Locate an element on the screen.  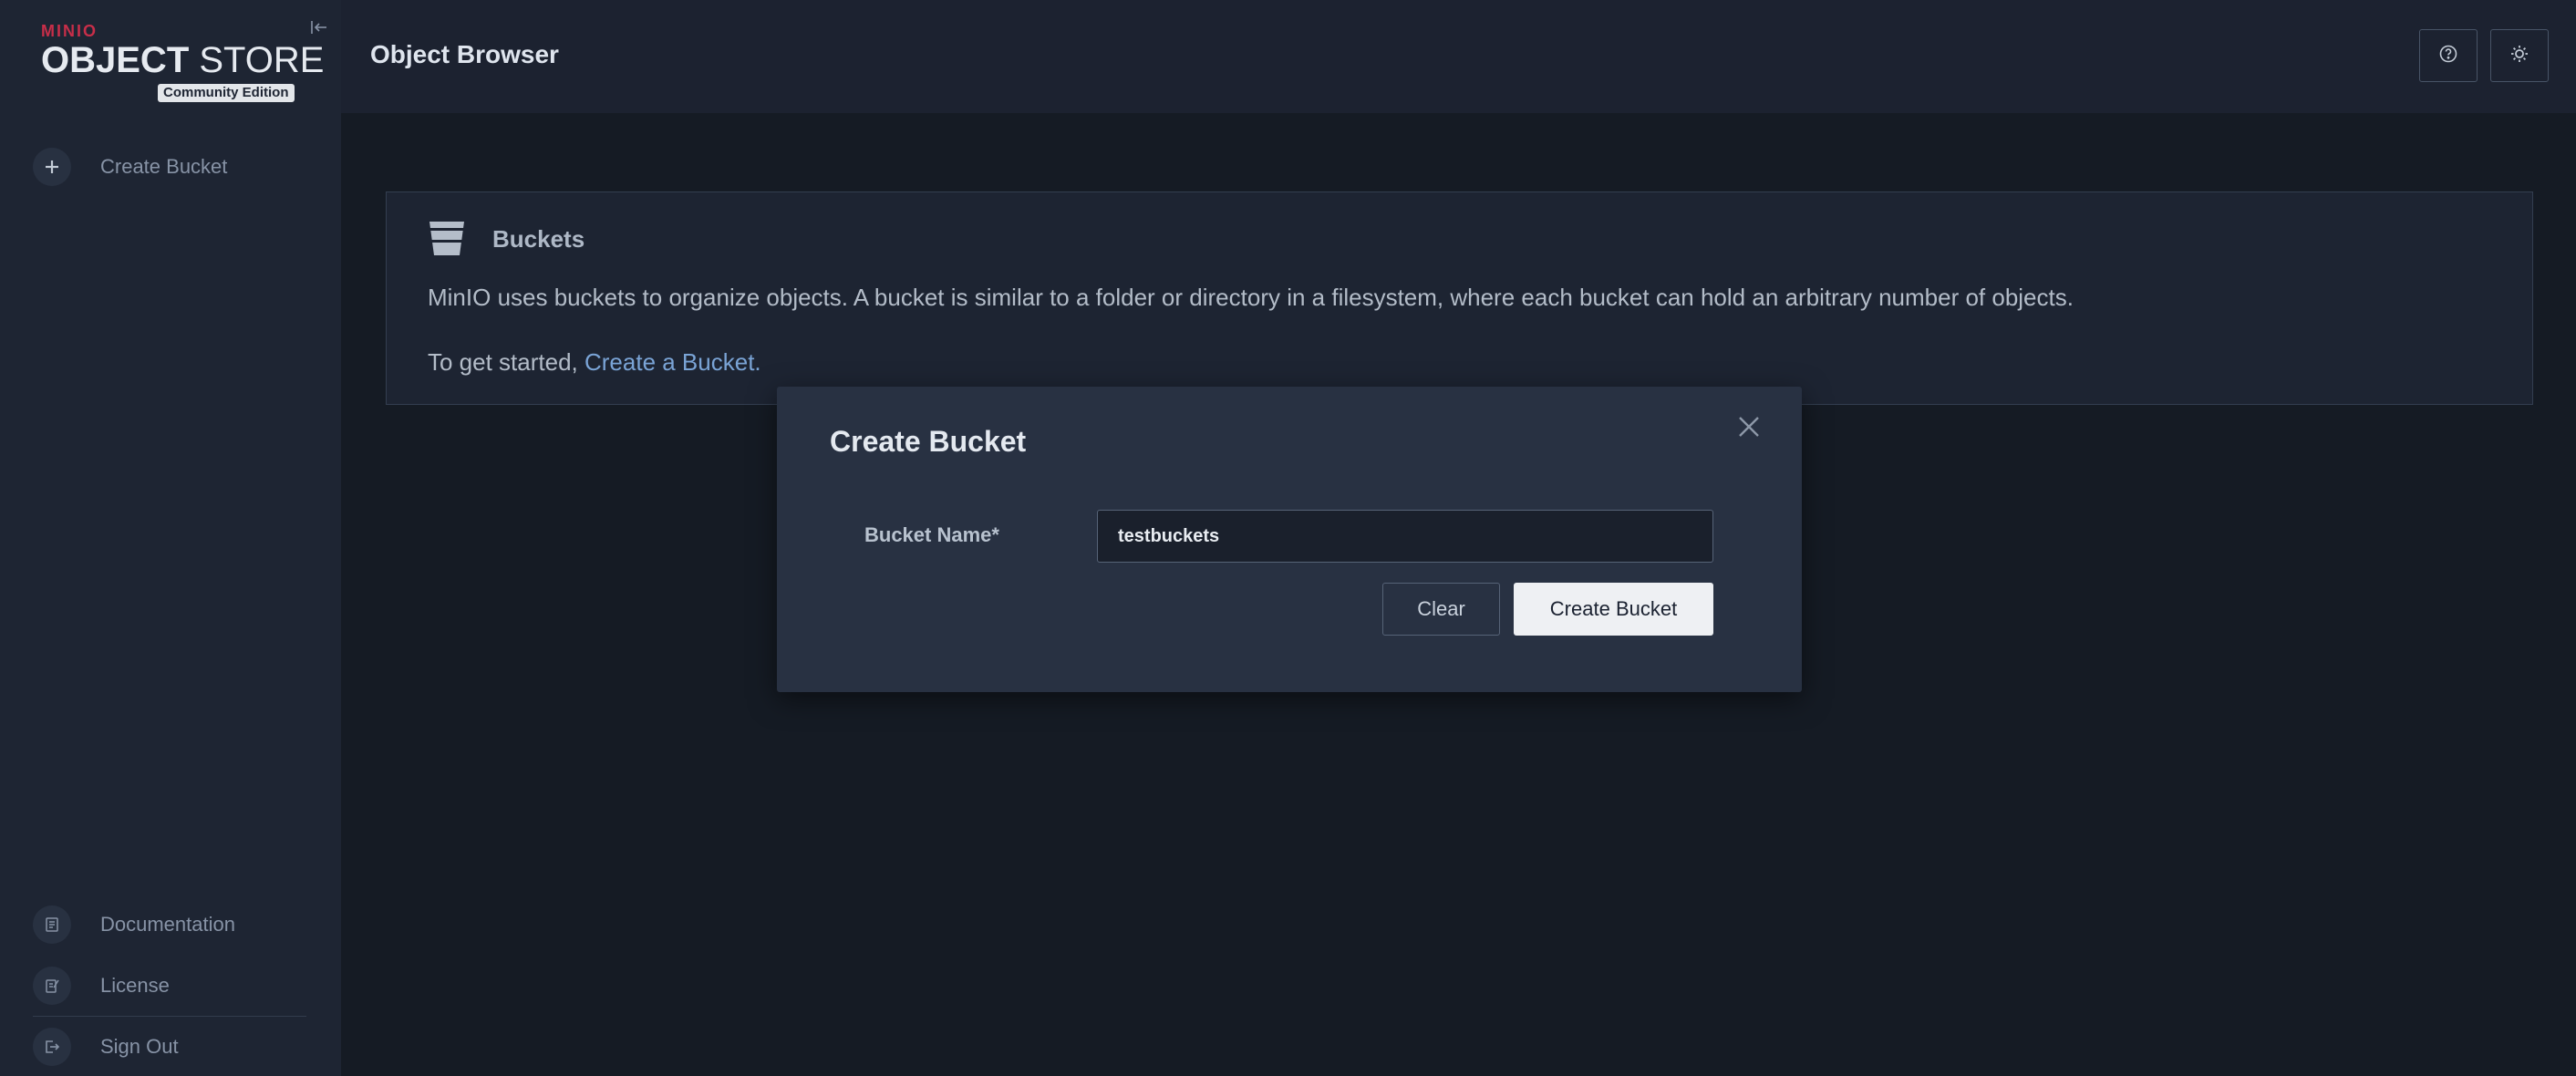
sign-out-icon is located at coordinates (52, 1047).